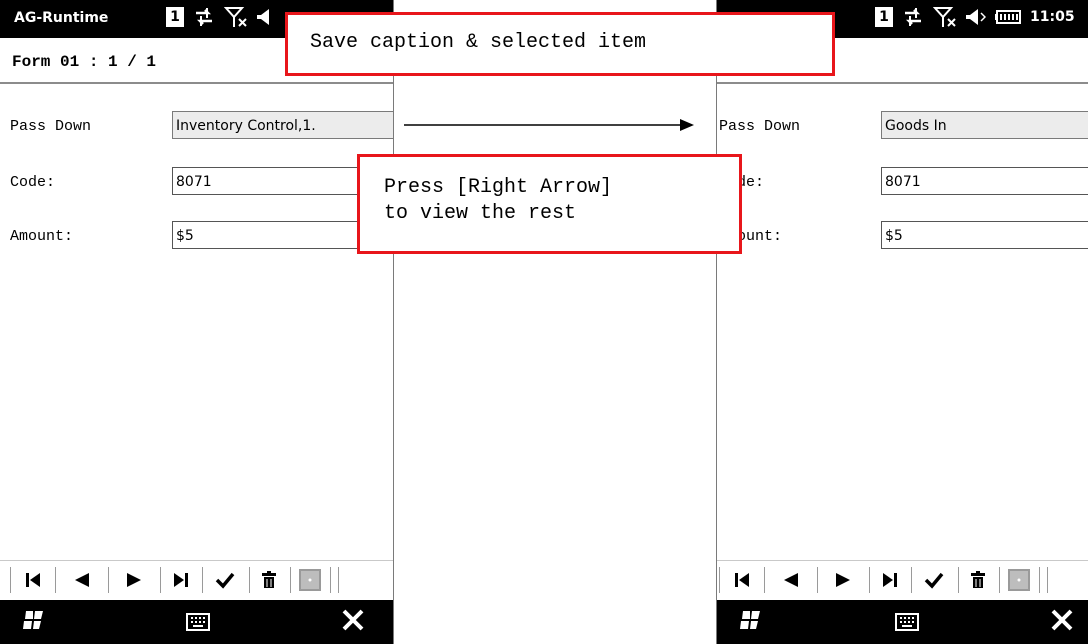  What do you see at coordinates (984, 125) in the screenshot?
I see `pass-down-field: Goods In` at bounding box center [984, 125].